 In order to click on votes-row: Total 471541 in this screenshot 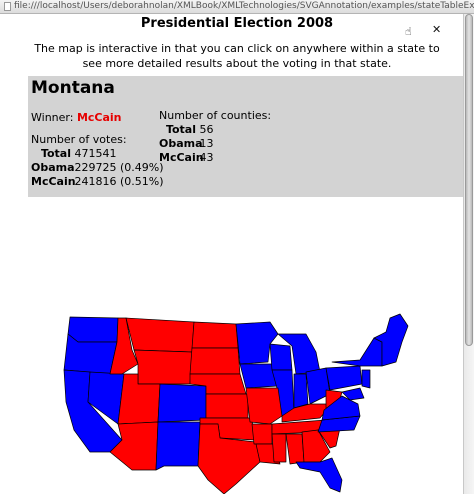, I will do `click(97, 154)`.